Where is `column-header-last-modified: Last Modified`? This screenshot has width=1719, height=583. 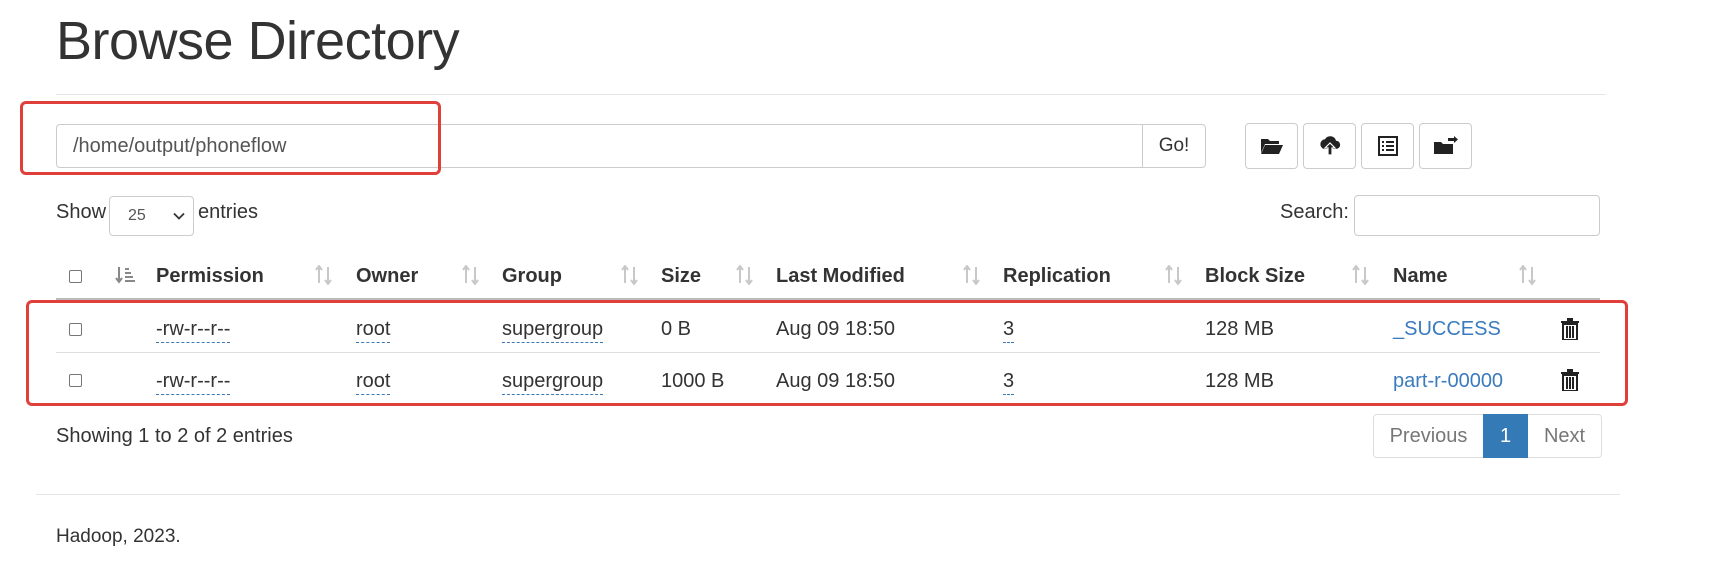 column-header-last-modified: Last Modified is located at coordinates (840, 276).